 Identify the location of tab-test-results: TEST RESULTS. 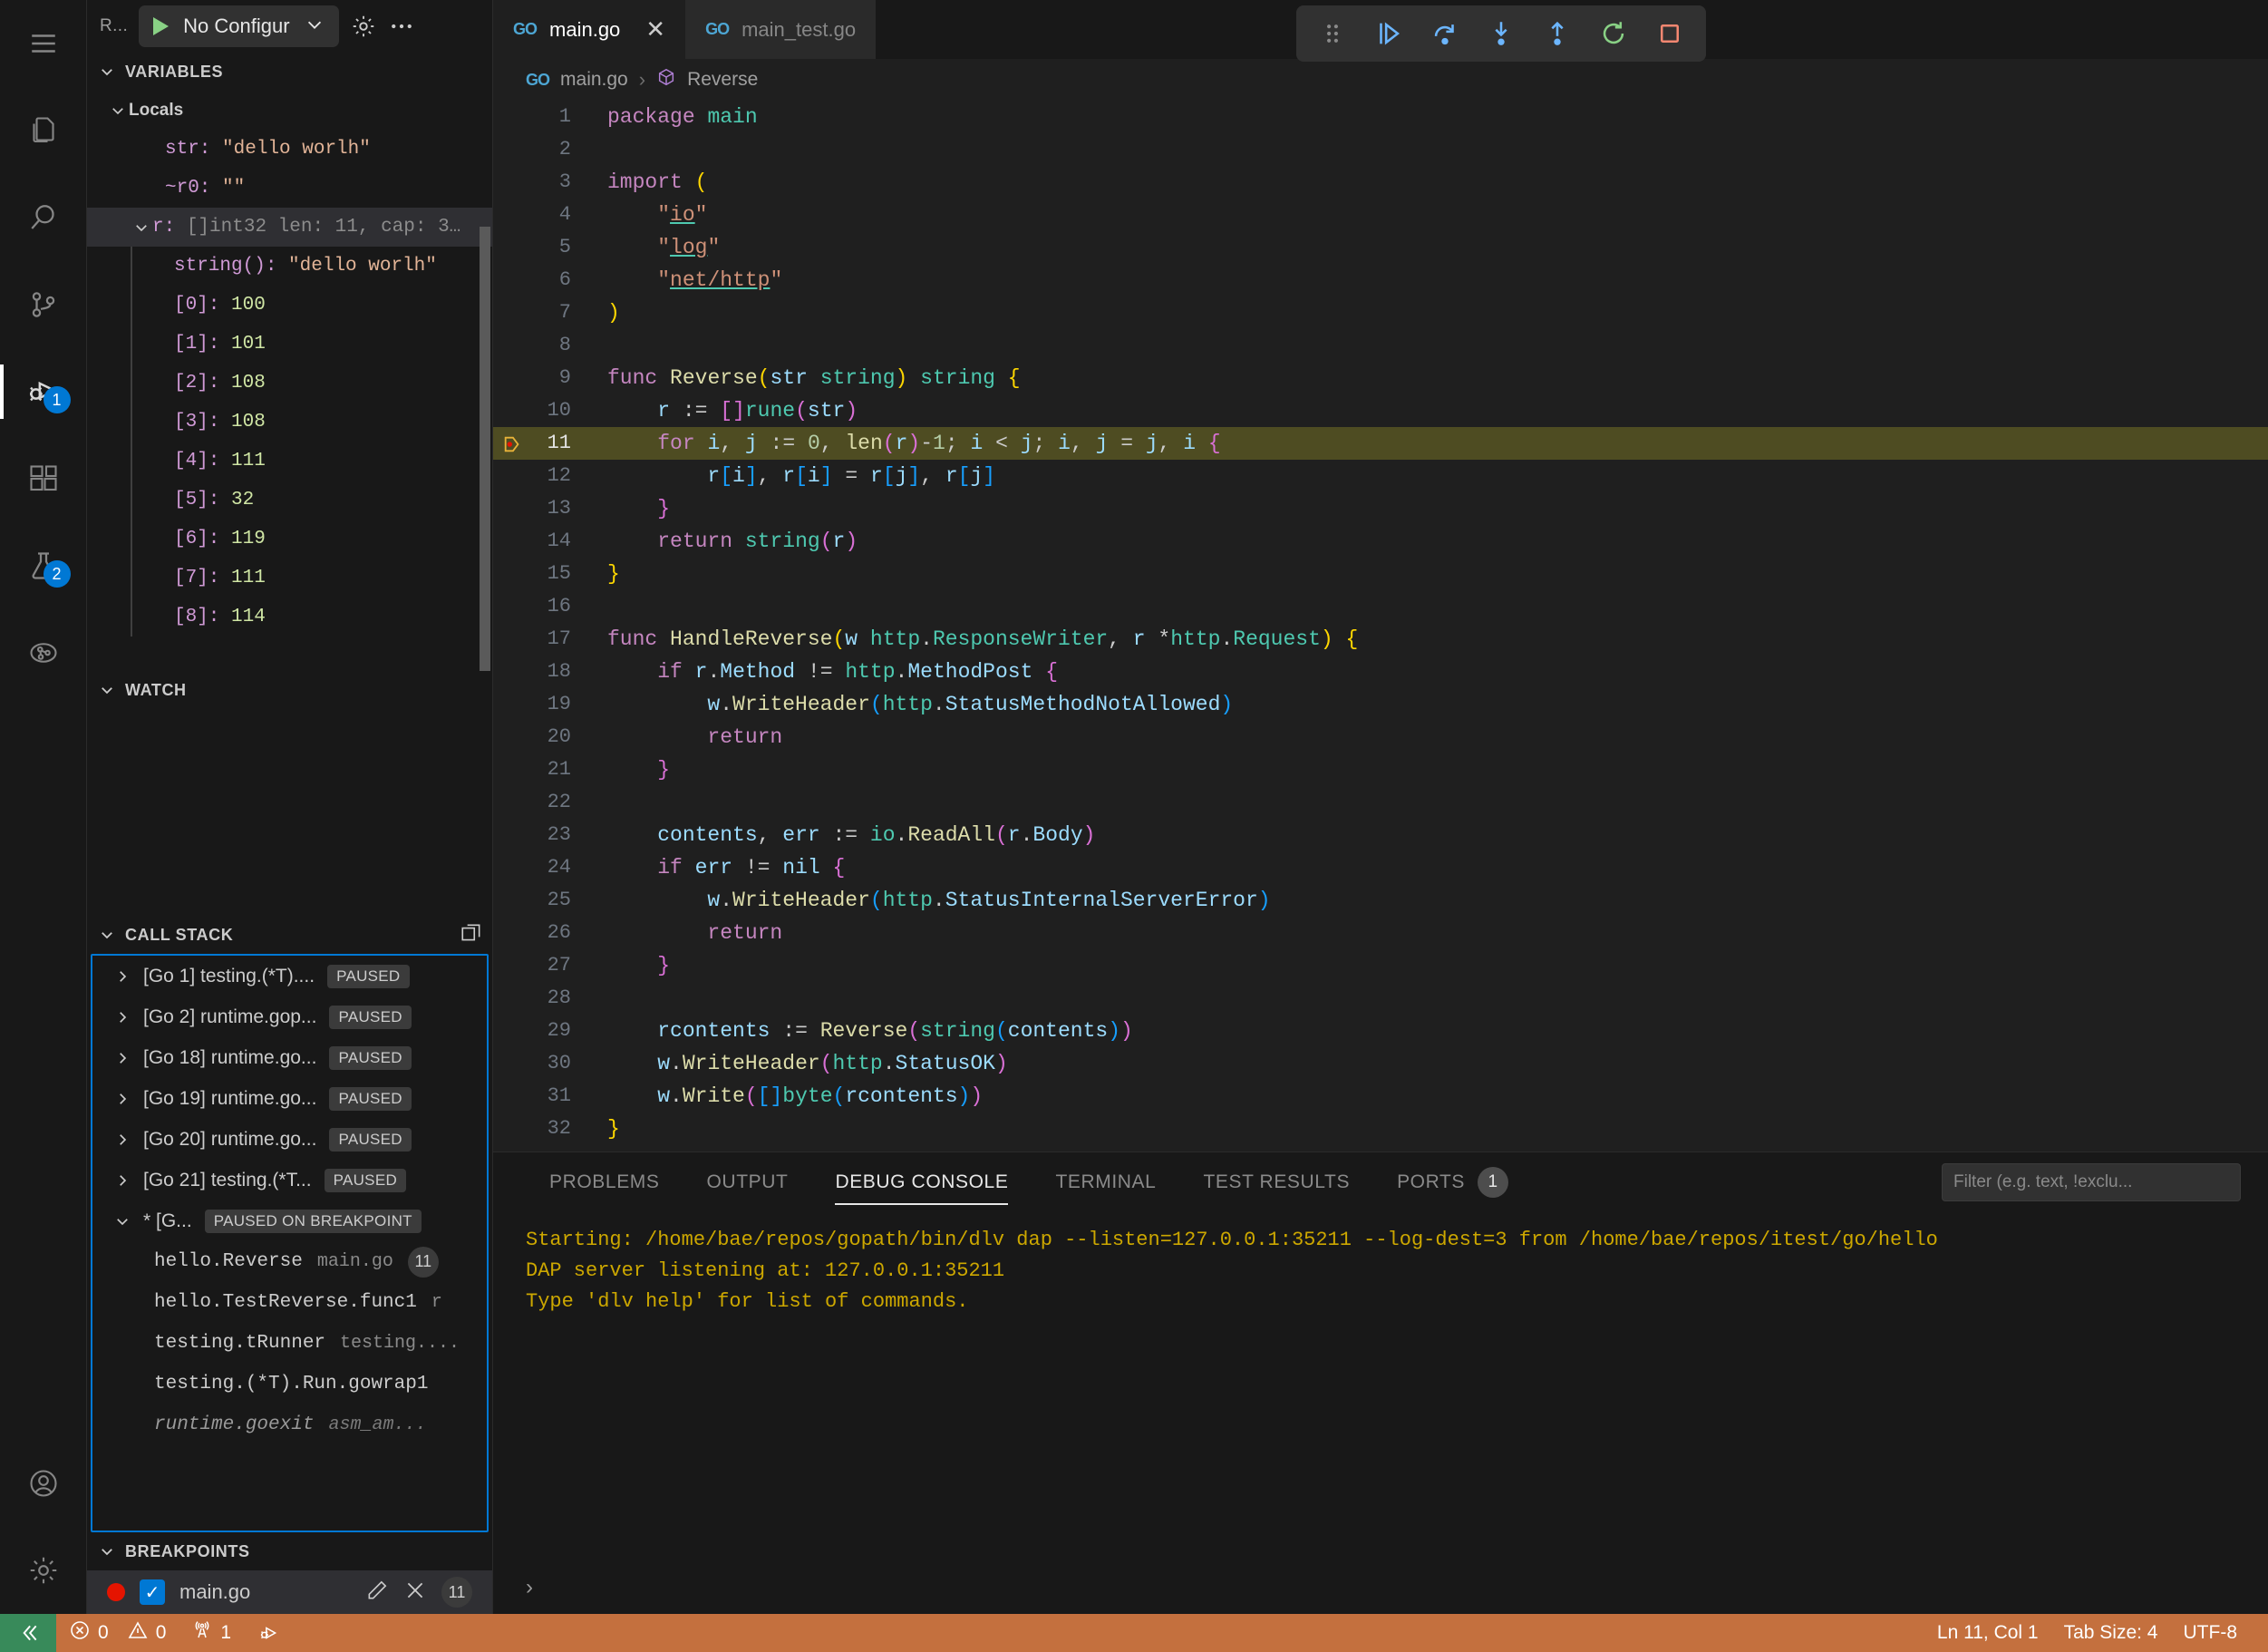
(1276, 1182).